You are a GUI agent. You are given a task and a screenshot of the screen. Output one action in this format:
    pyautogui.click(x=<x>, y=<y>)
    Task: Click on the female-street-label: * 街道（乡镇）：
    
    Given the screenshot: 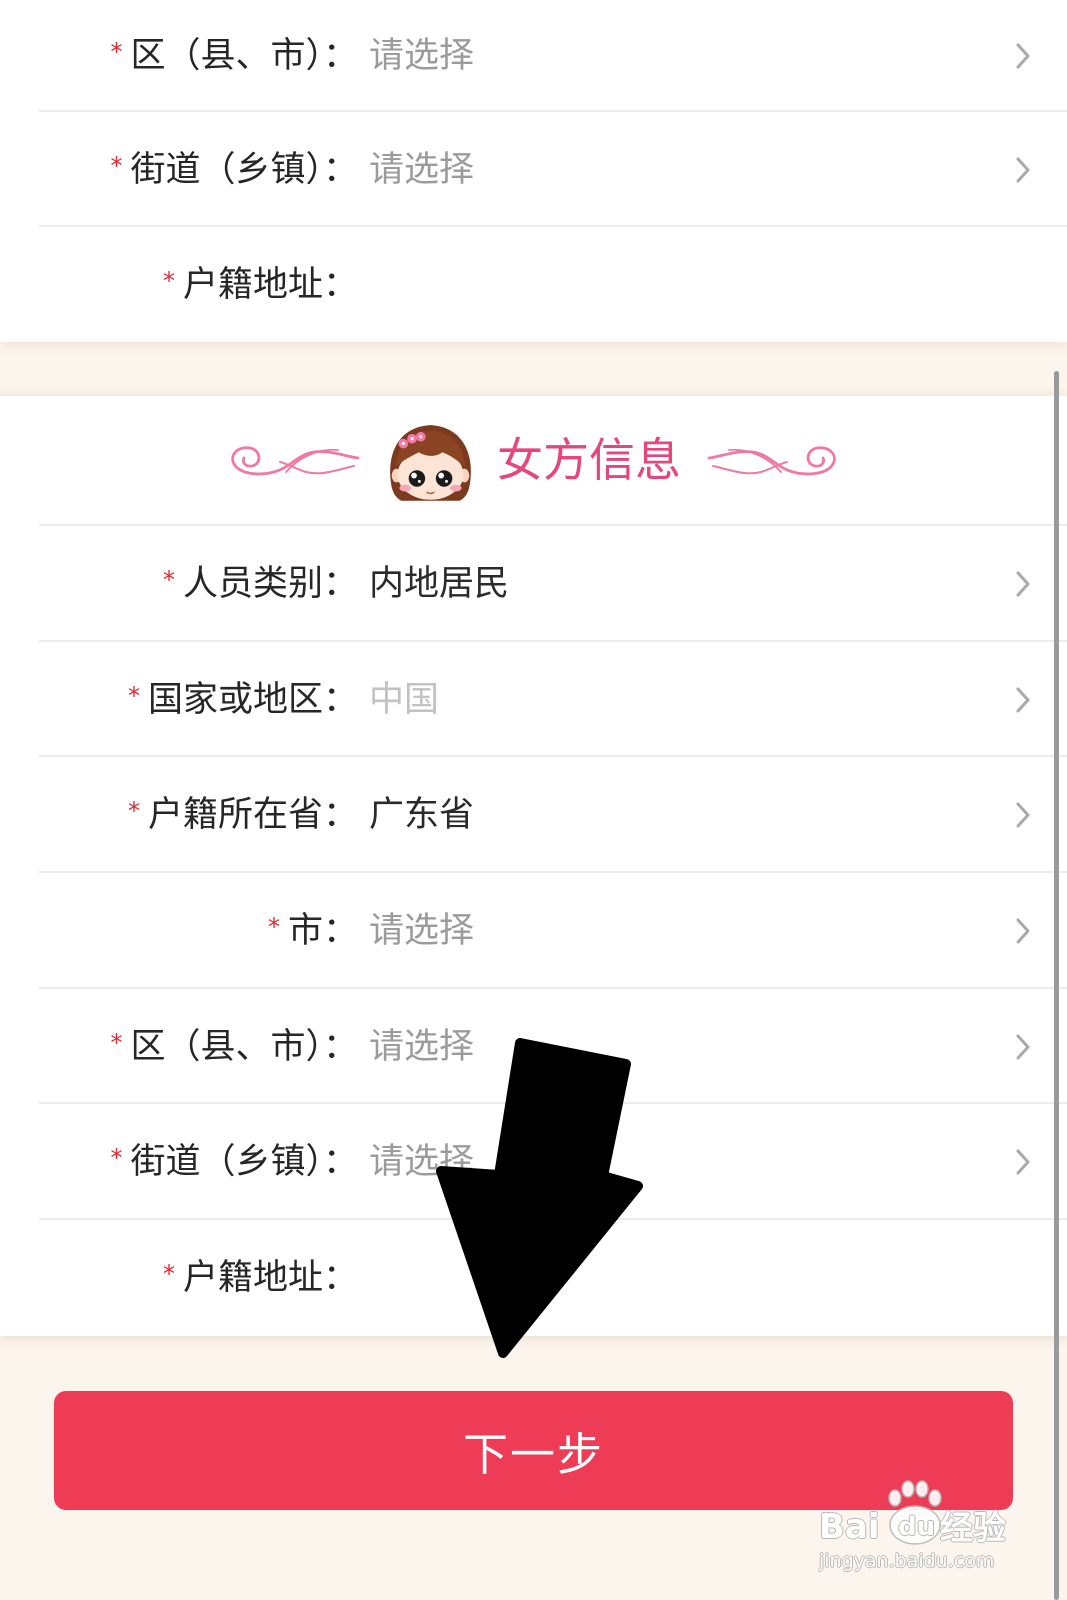 What is the action you would take?
    pyautogui.click(x=179, y=1162)
    